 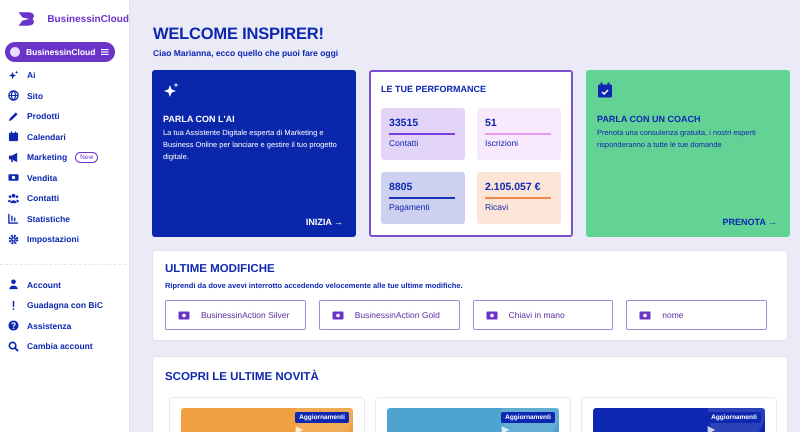 I want to click on nav-item: Calendari, so click(x=46, y=137).